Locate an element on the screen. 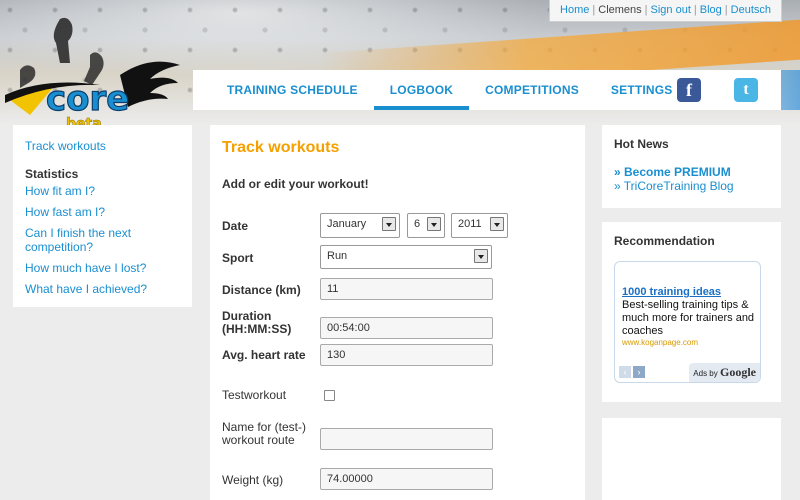  route-label: Name for (test-) workout route is located at coordinates (264, 434).